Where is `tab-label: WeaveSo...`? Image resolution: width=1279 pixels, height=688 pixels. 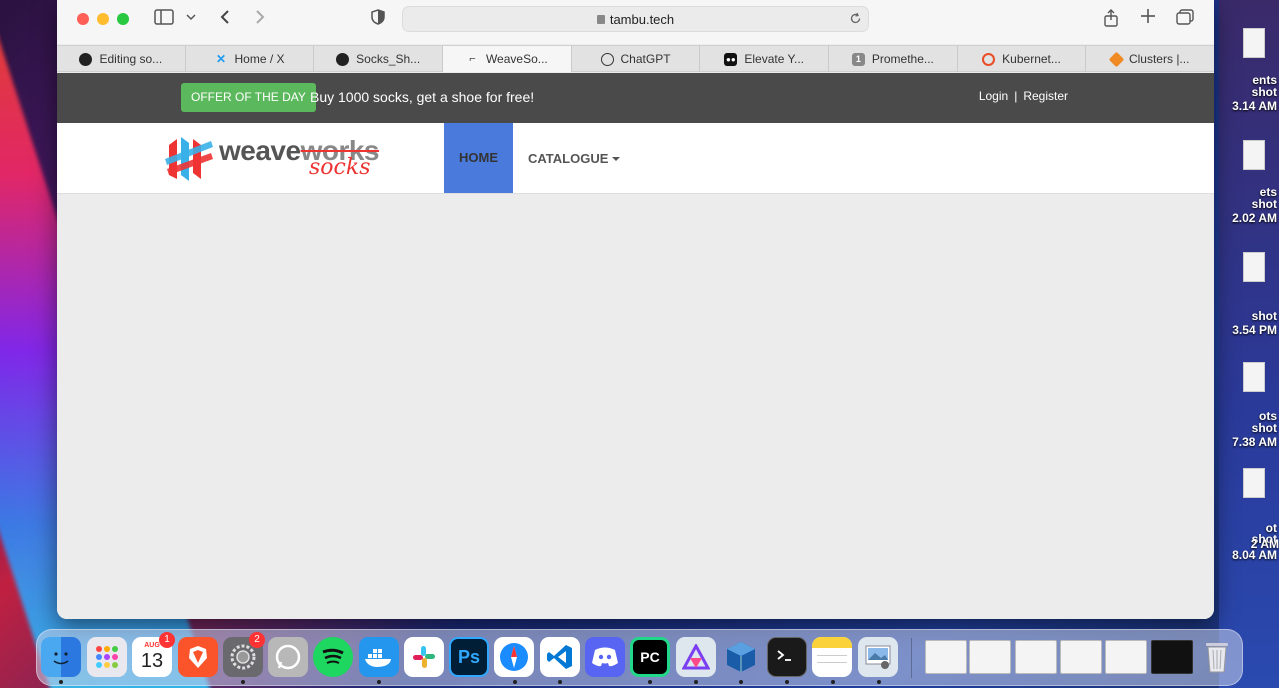 tab-label: WeaveSo... is located at coordinates (516, 59).